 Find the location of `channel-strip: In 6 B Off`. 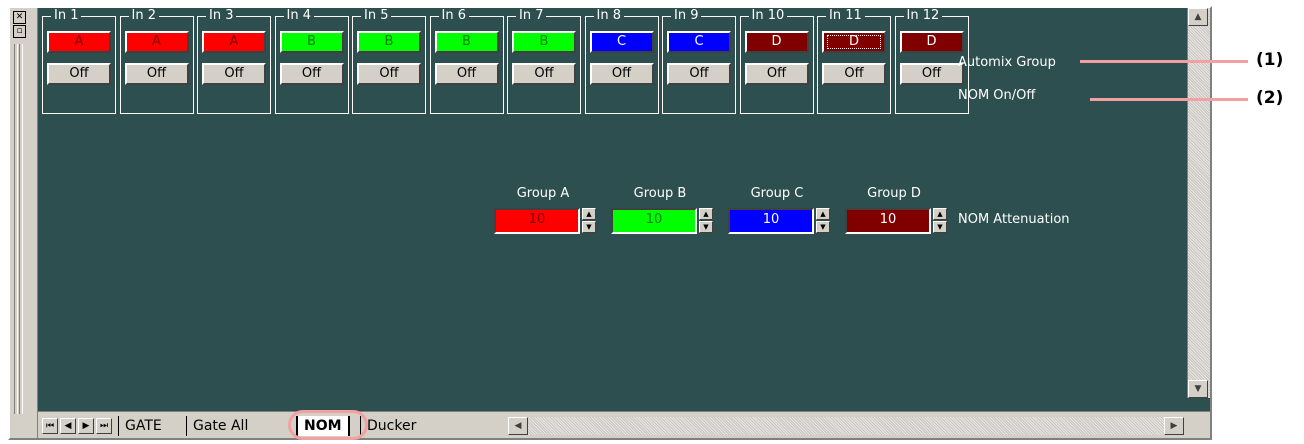

channel-strip: In 6 B Off is located at coordinates (466, 61).